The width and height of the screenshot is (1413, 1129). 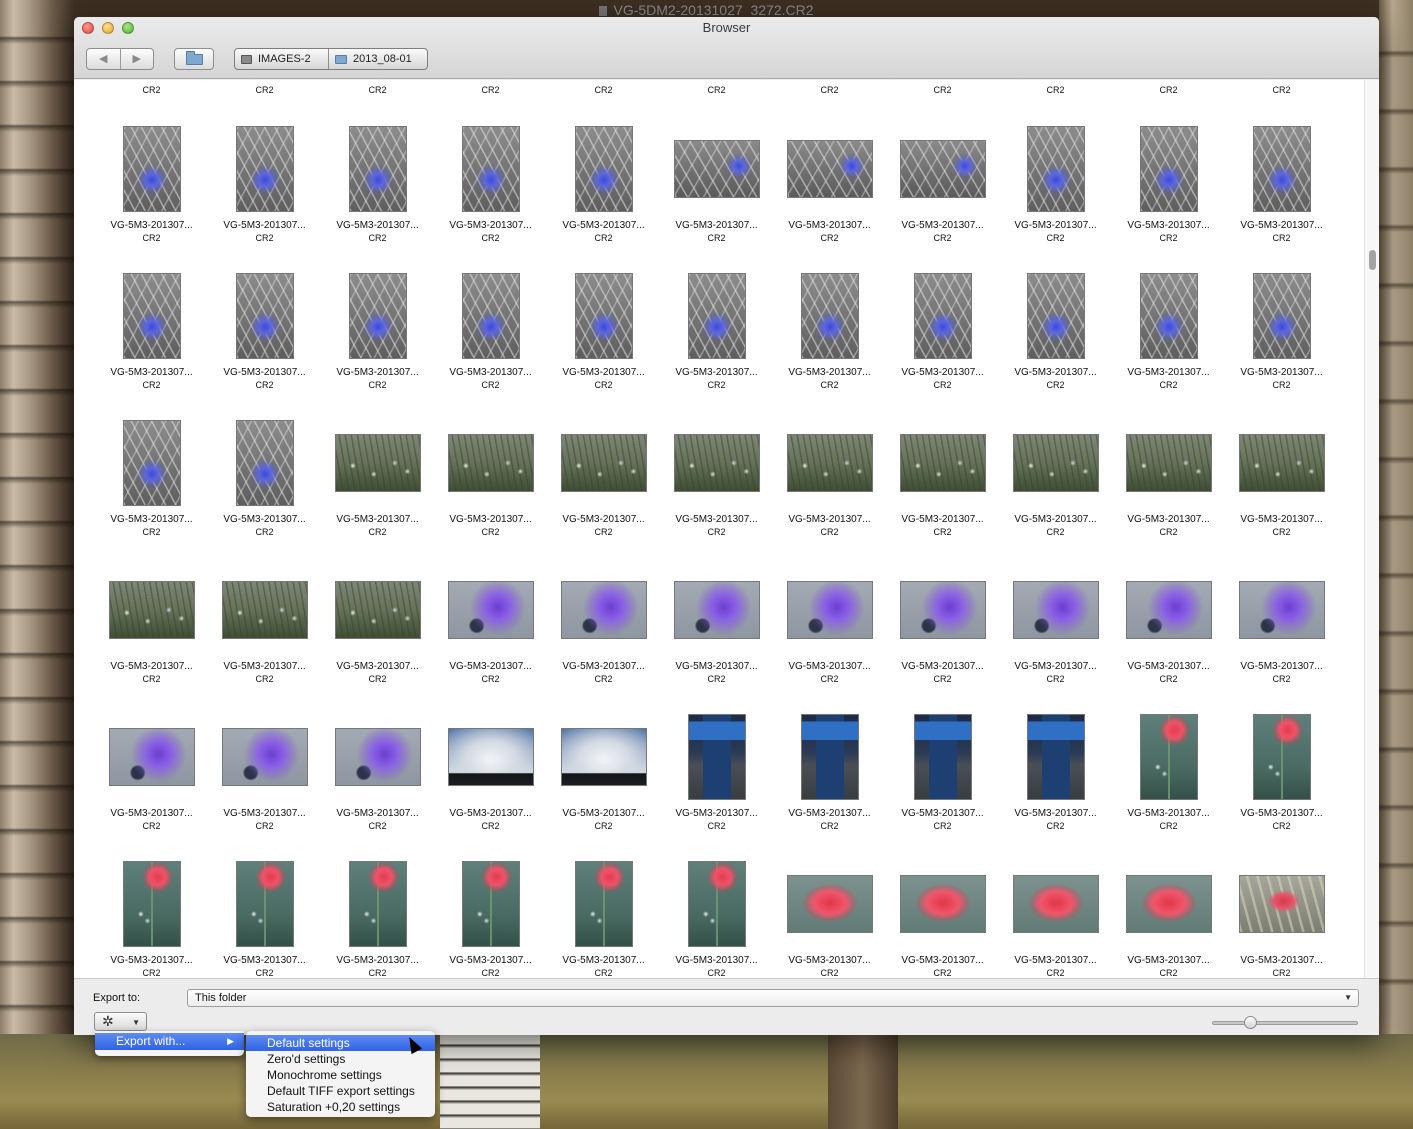 I want to click on breadcrumb-item-folder: 2013_08-01, so click(x=373, y=59).